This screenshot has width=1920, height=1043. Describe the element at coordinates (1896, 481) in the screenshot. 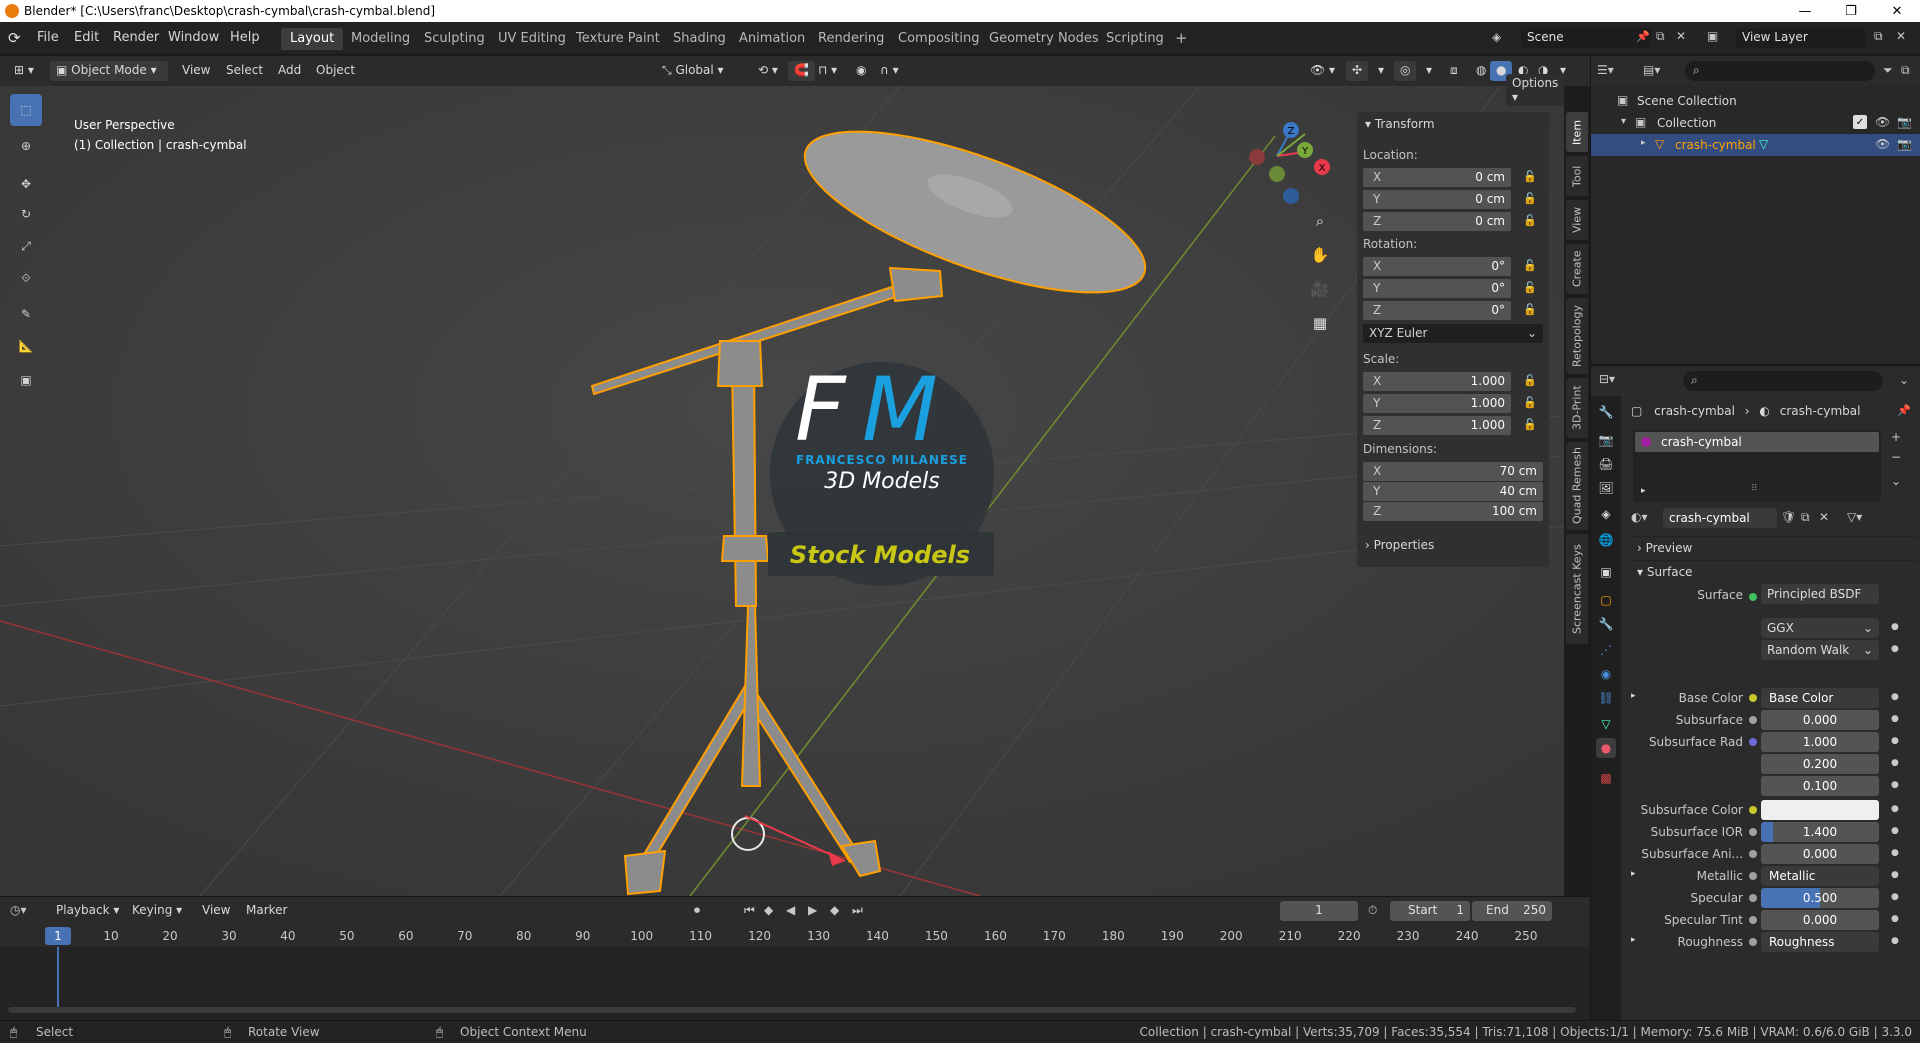

I see `slot-specials-icon: ⌄` at that location.